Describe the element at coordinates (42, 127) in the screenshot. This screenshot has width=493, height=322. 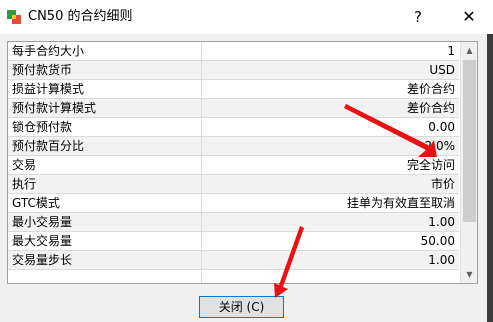
I see `property-label: 锁仓预付款` at that location.